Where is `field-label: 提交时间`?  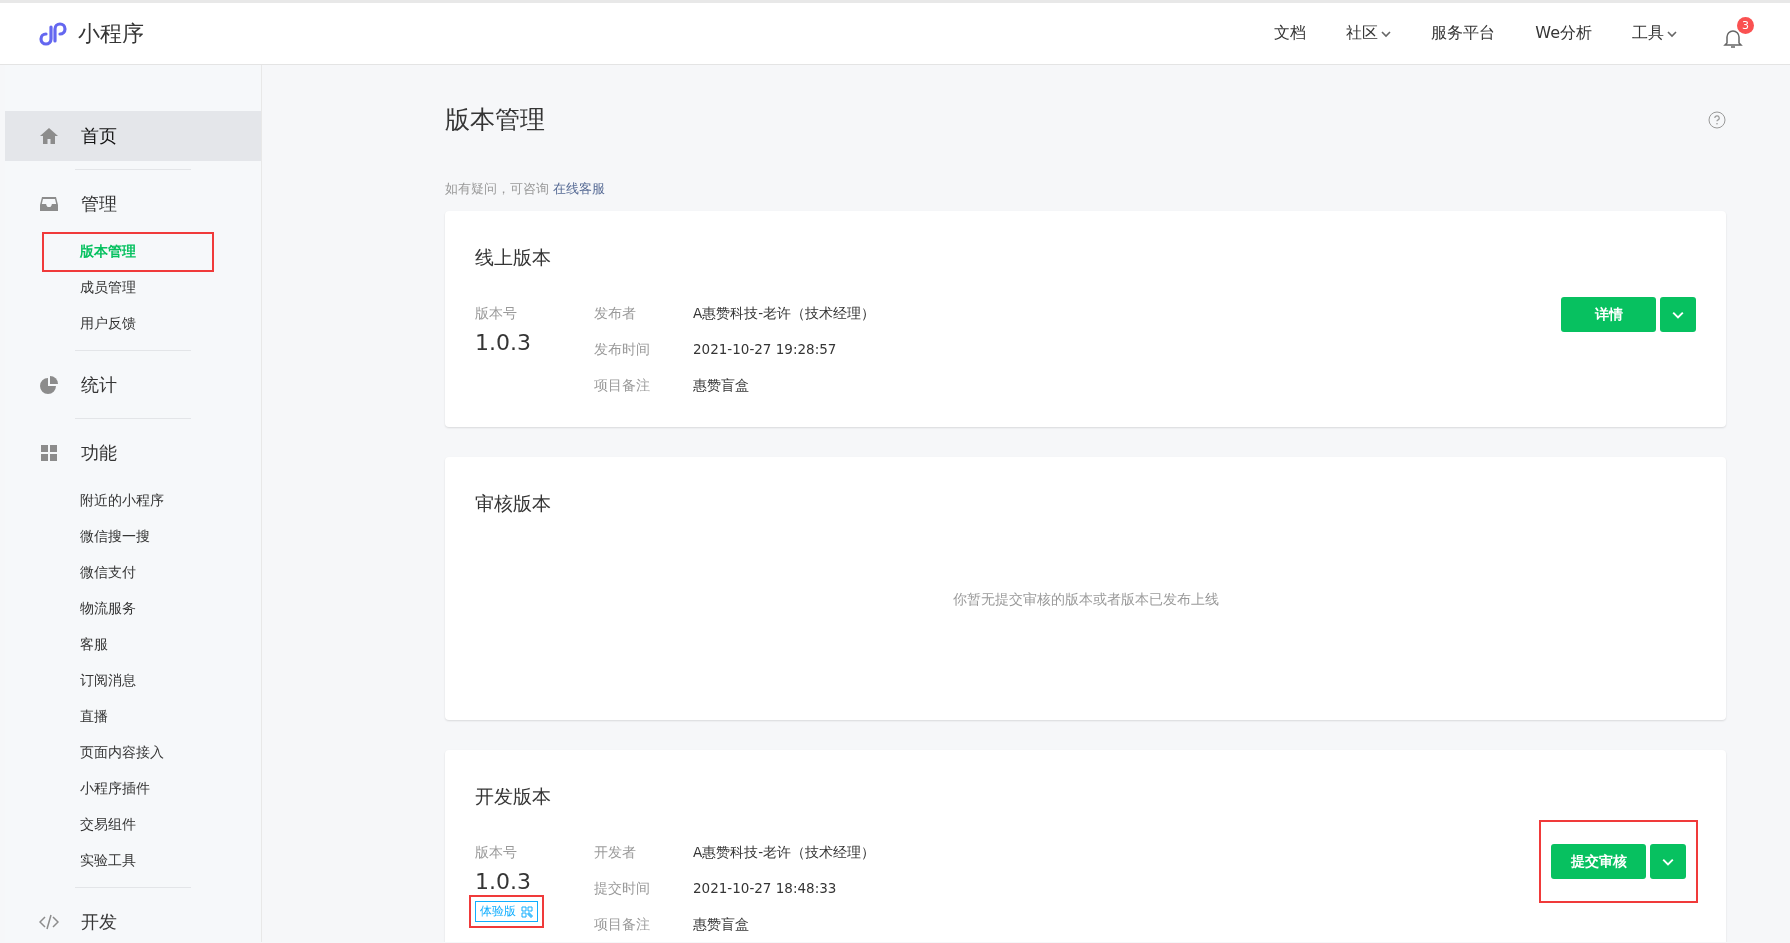
field-label: 提交时间 is located at coordinates (622, 889).